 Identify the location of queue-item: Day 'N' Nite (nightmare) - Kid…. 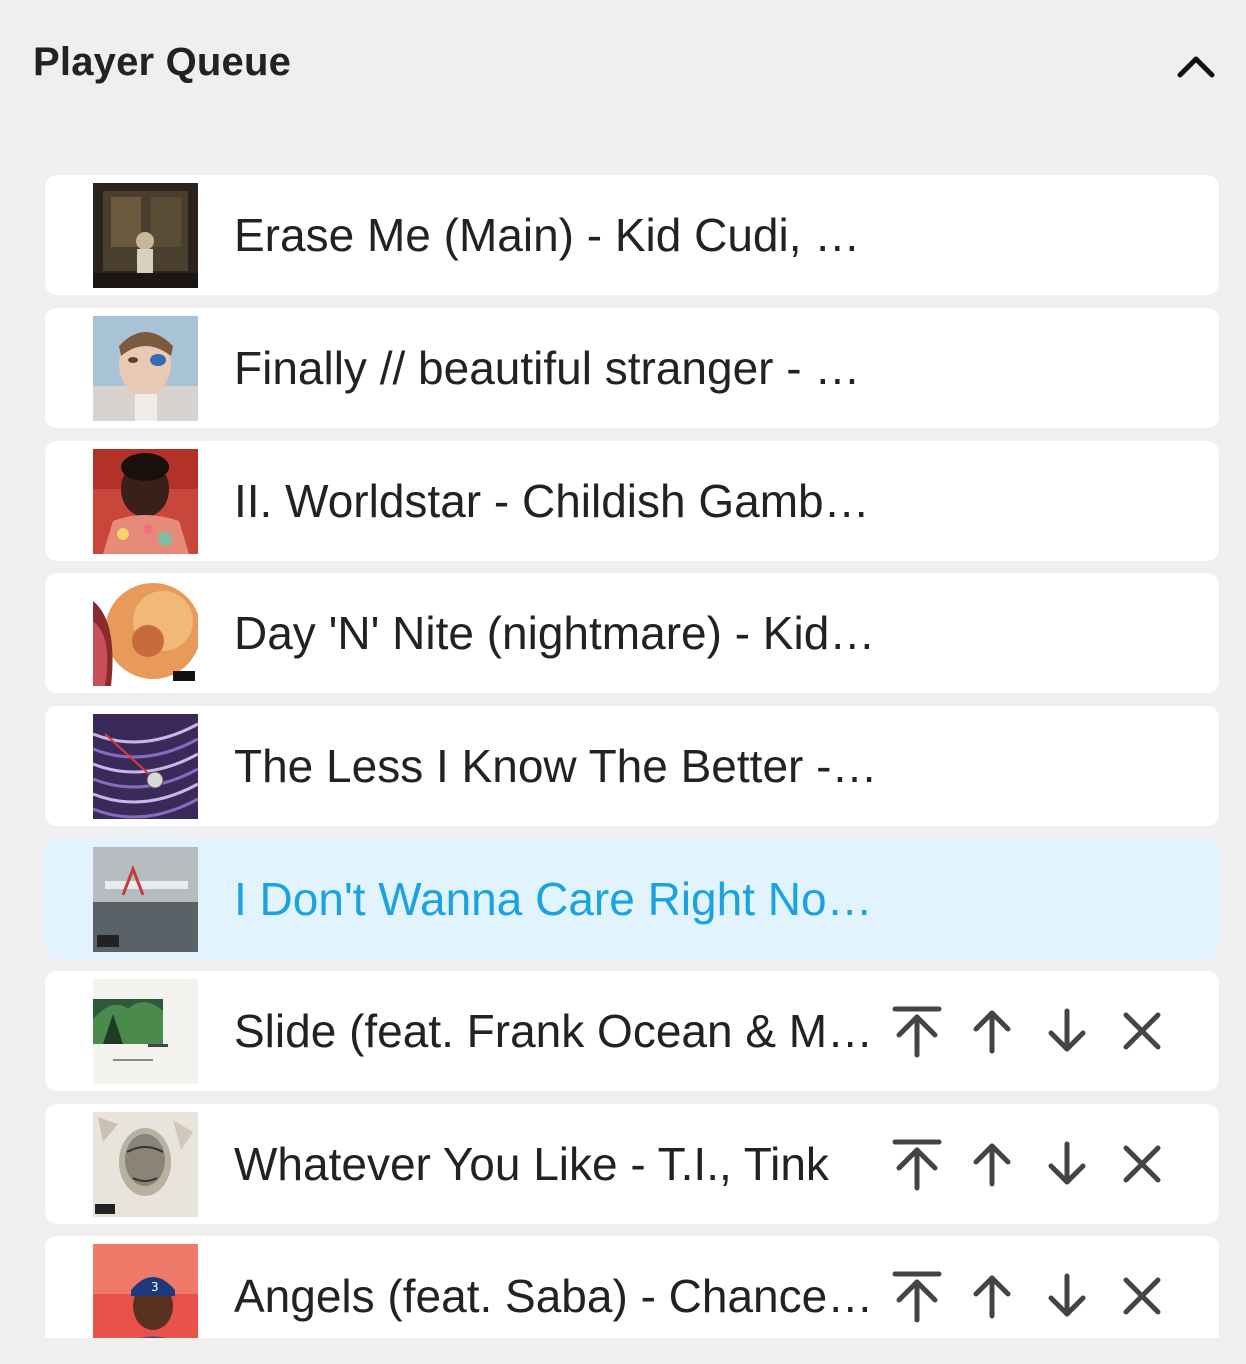
(632, 633).